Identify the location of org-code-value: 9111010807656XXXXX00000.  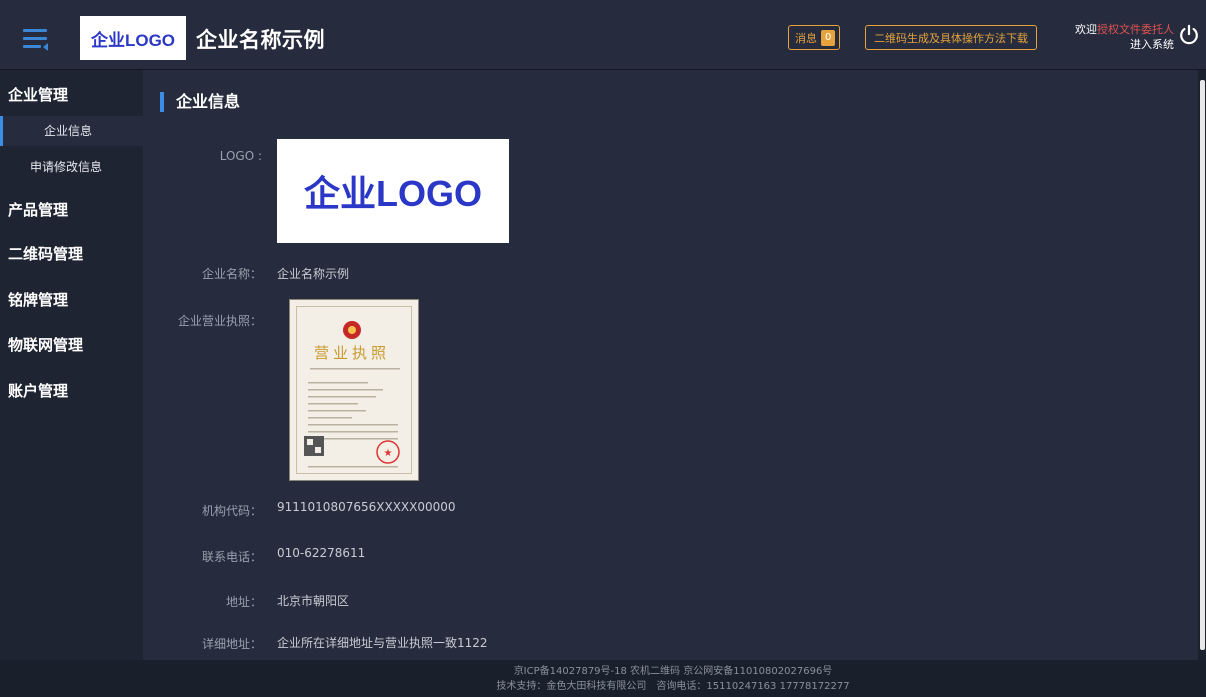
(366, 507).